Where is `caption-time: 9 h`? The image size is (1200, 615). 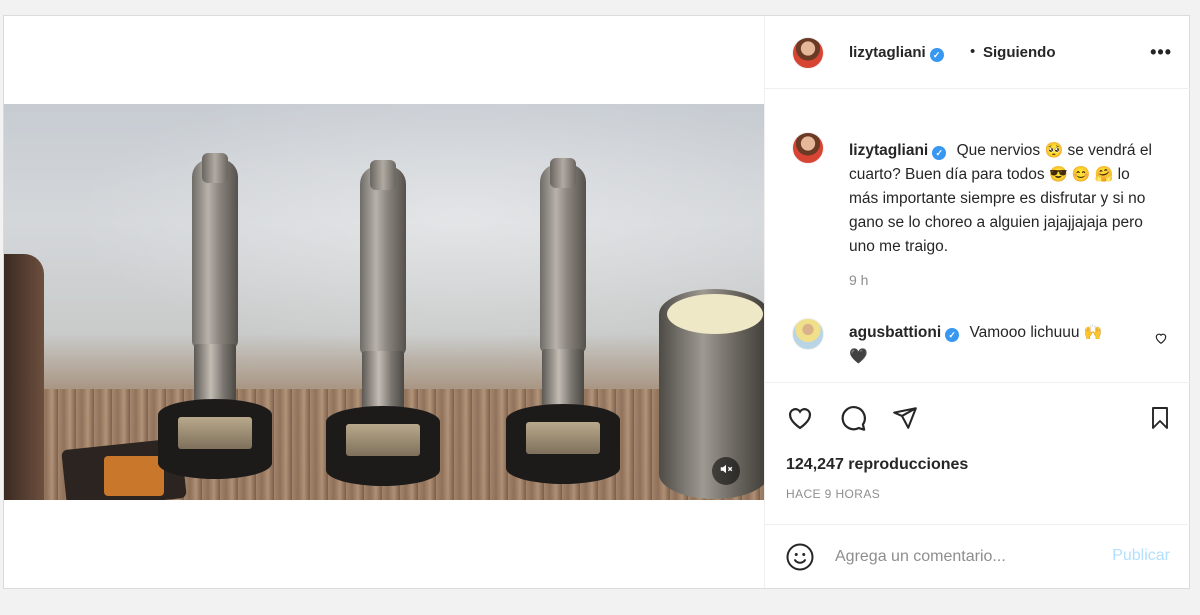 caption-time: 9 h is located at coordinates (858, 280).